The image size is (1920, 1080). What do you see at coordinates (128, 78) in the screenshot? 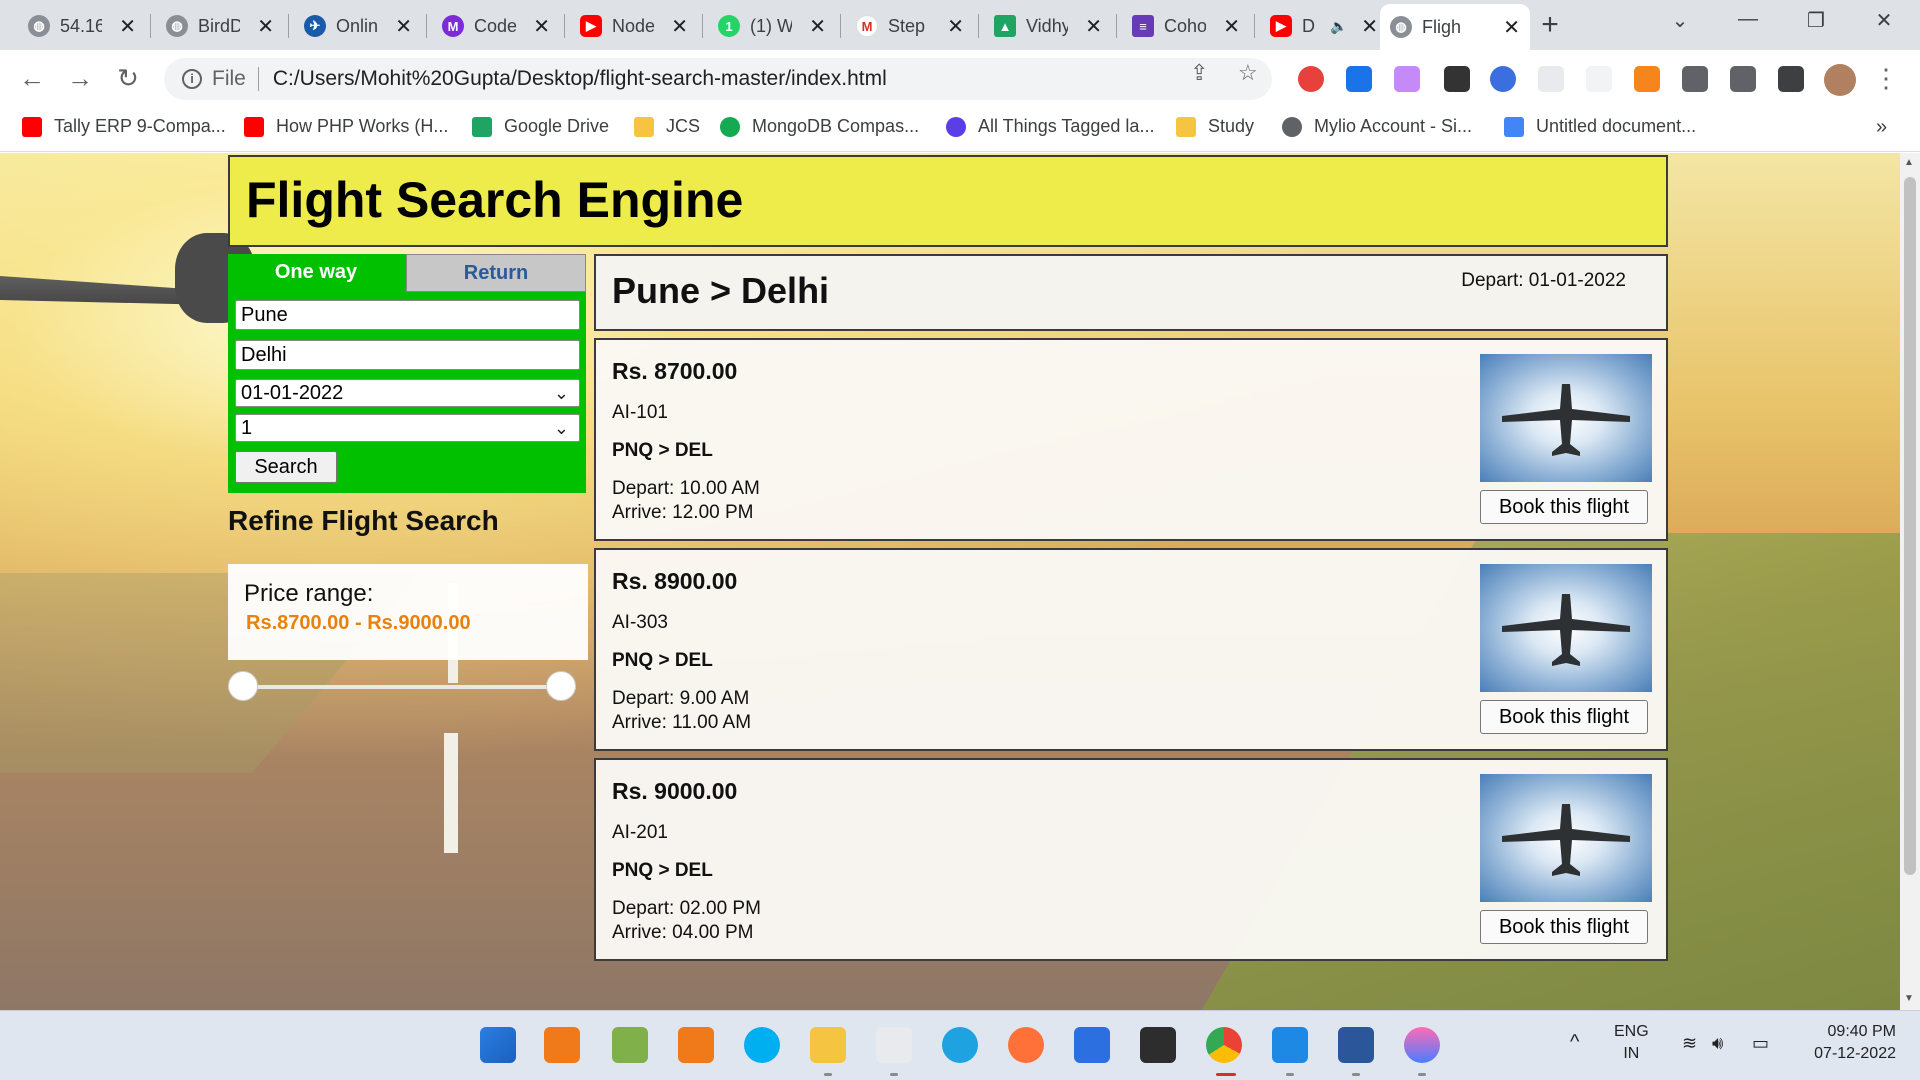
I see `reload-button: ↻` at bounding box center [128, 78].